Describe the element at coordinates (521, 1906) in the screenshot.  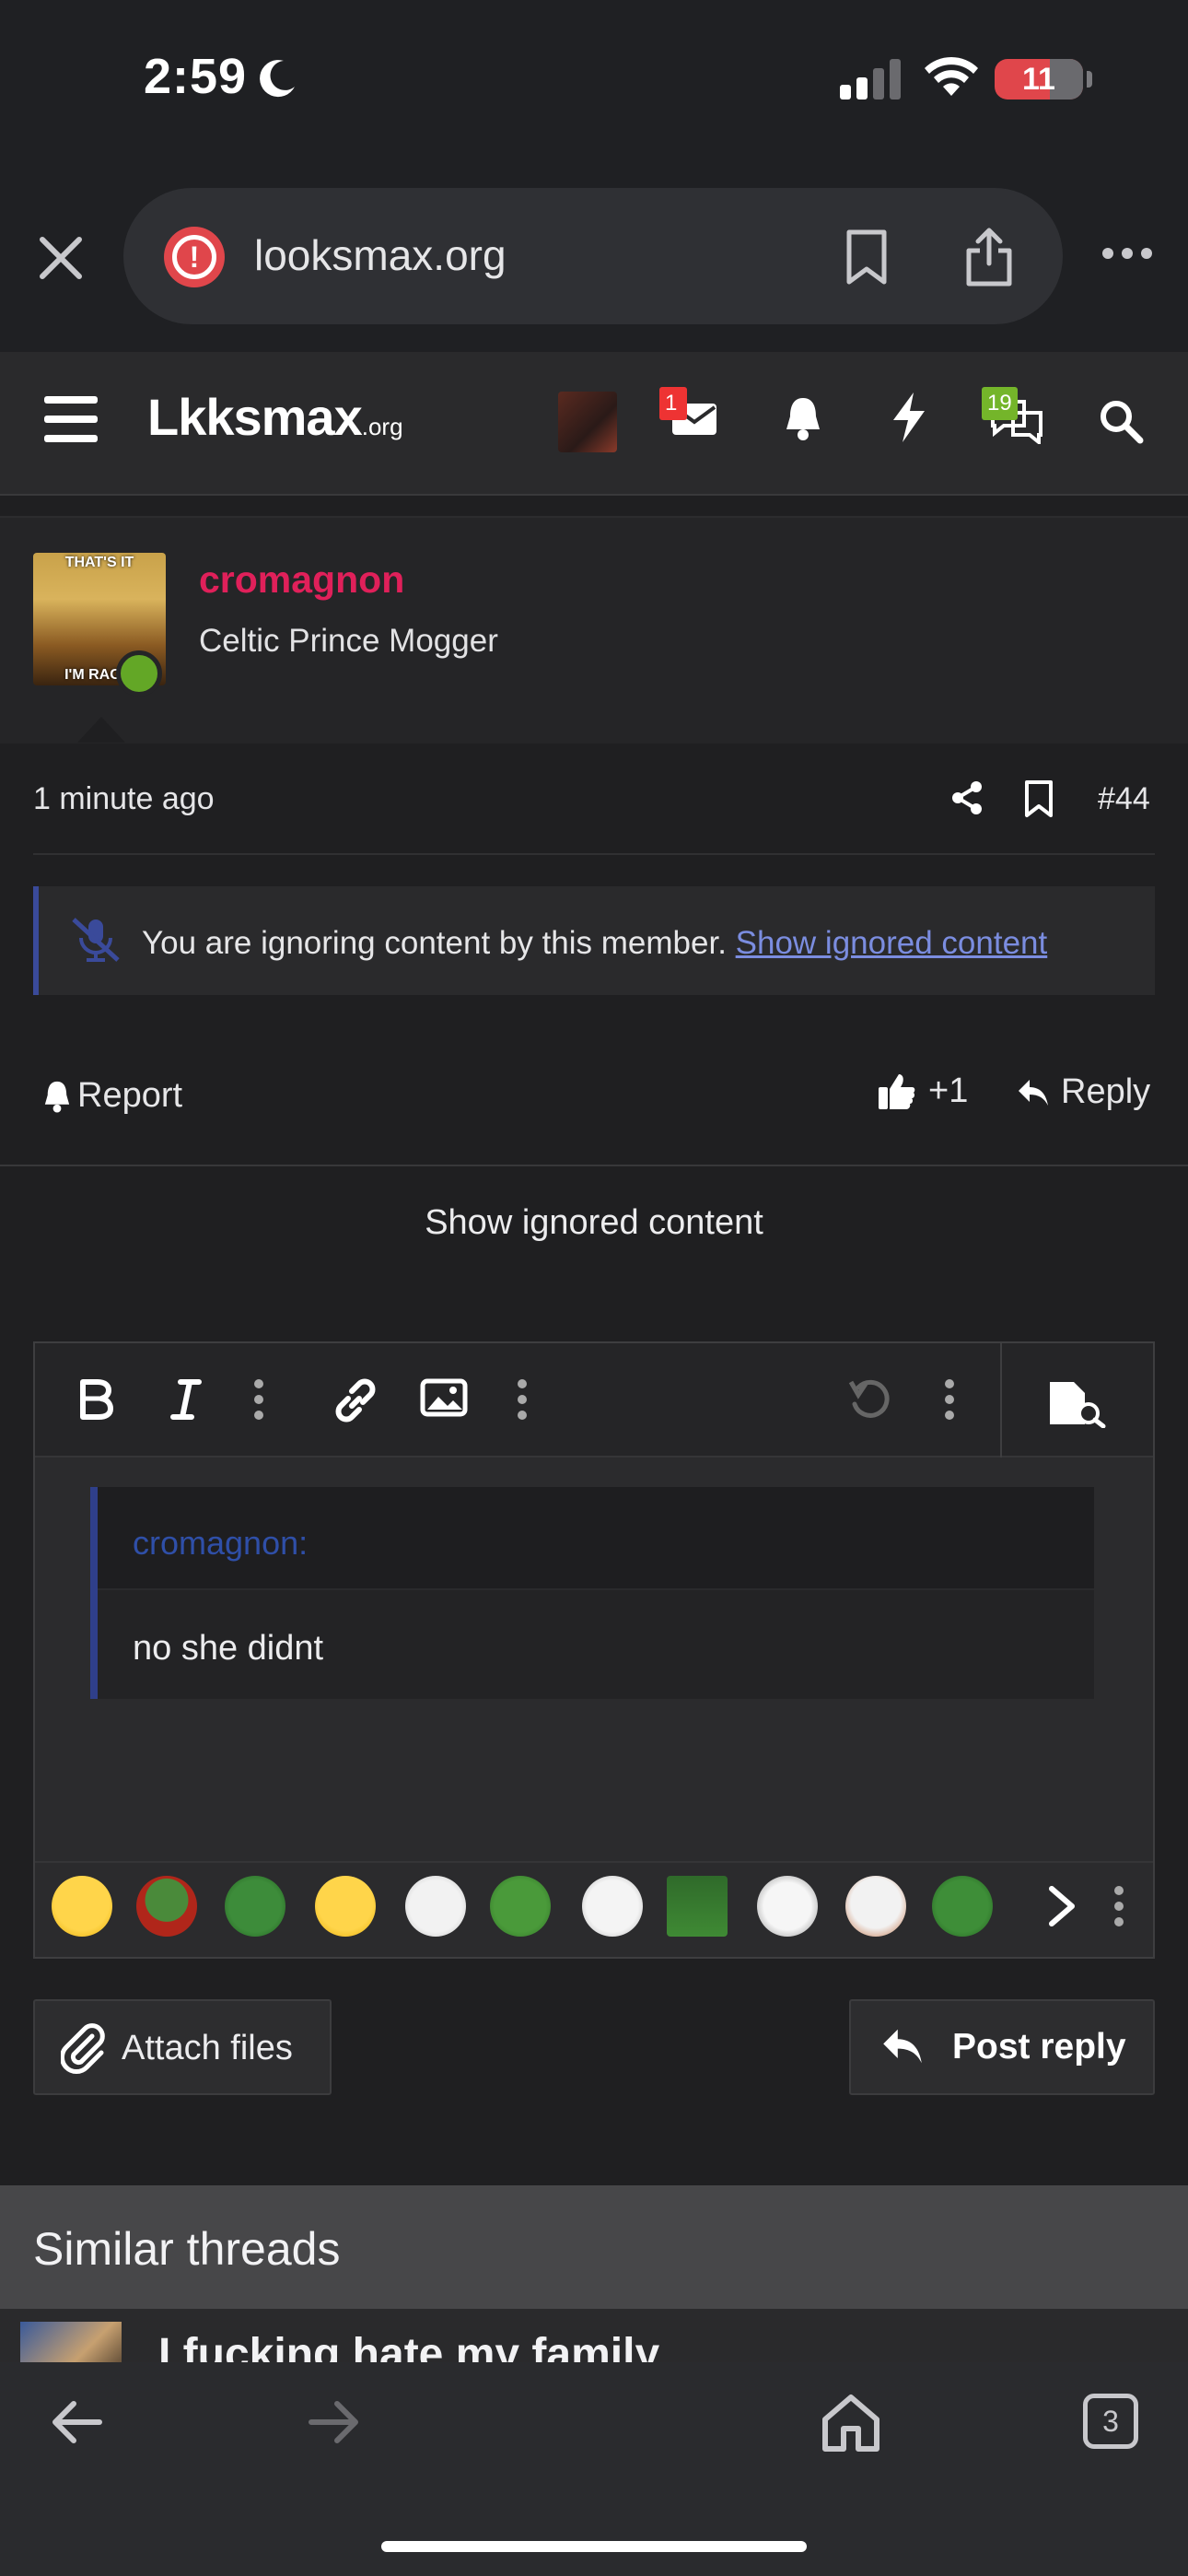
I see `pepe-laugh-smilie` at that location.